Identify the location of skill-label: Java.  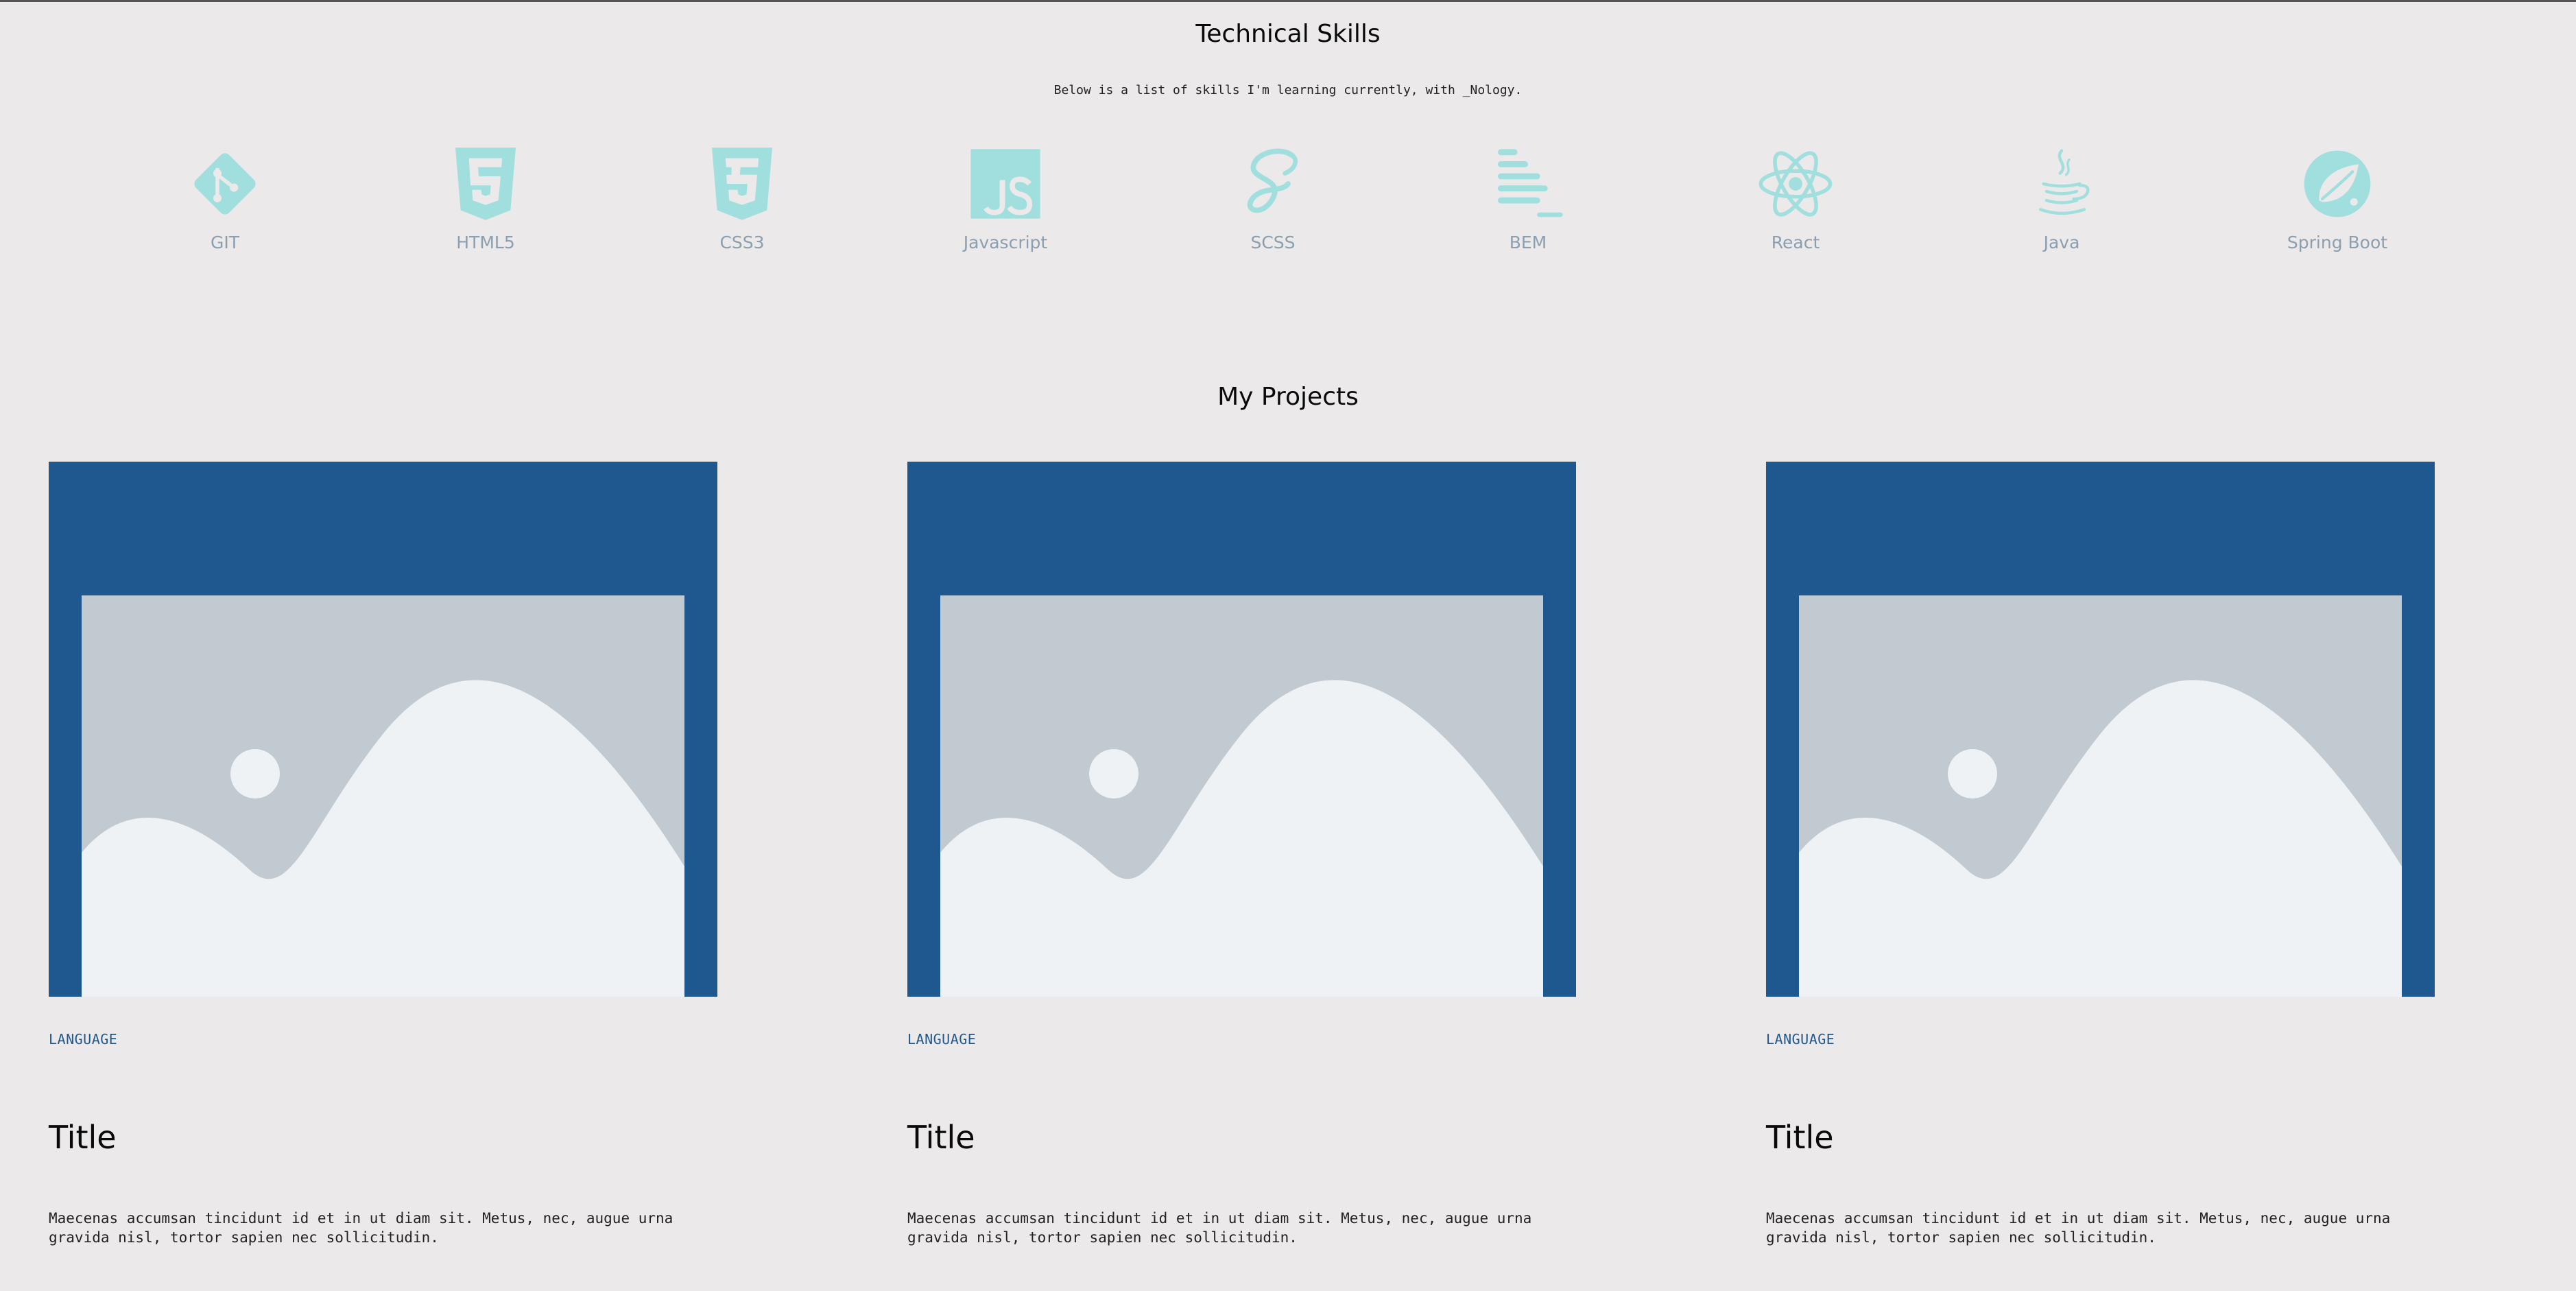
(2061, 243).